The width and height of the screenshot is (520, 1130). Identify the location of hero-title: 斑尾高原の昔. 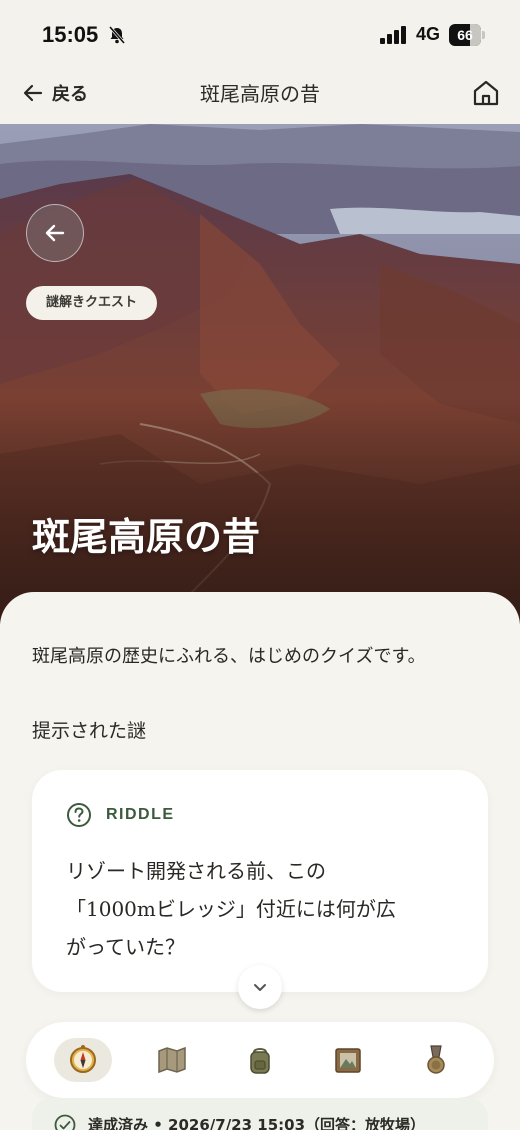
(146, 536).